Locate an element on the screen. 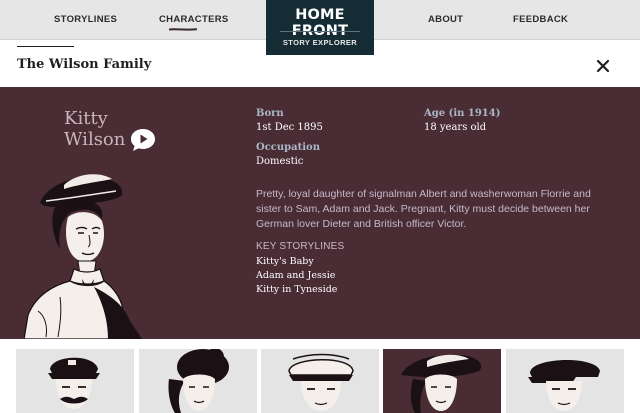 The height and width of the screenshot is (413, 640). boy-cap-portrait is located at coordinates (564, 385).